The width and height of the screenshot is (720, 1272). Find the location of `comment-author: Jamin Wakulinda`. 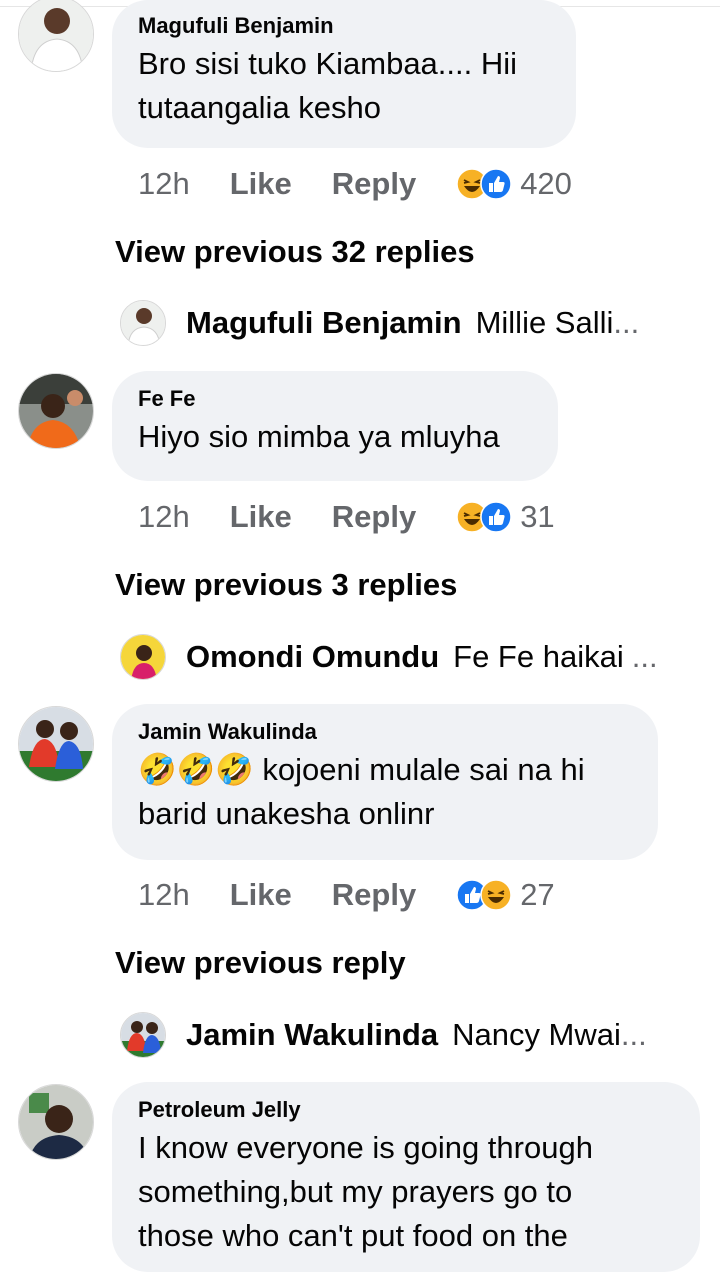

comment-author: Jamin Wakulinda is located at coordinates (385, 732).